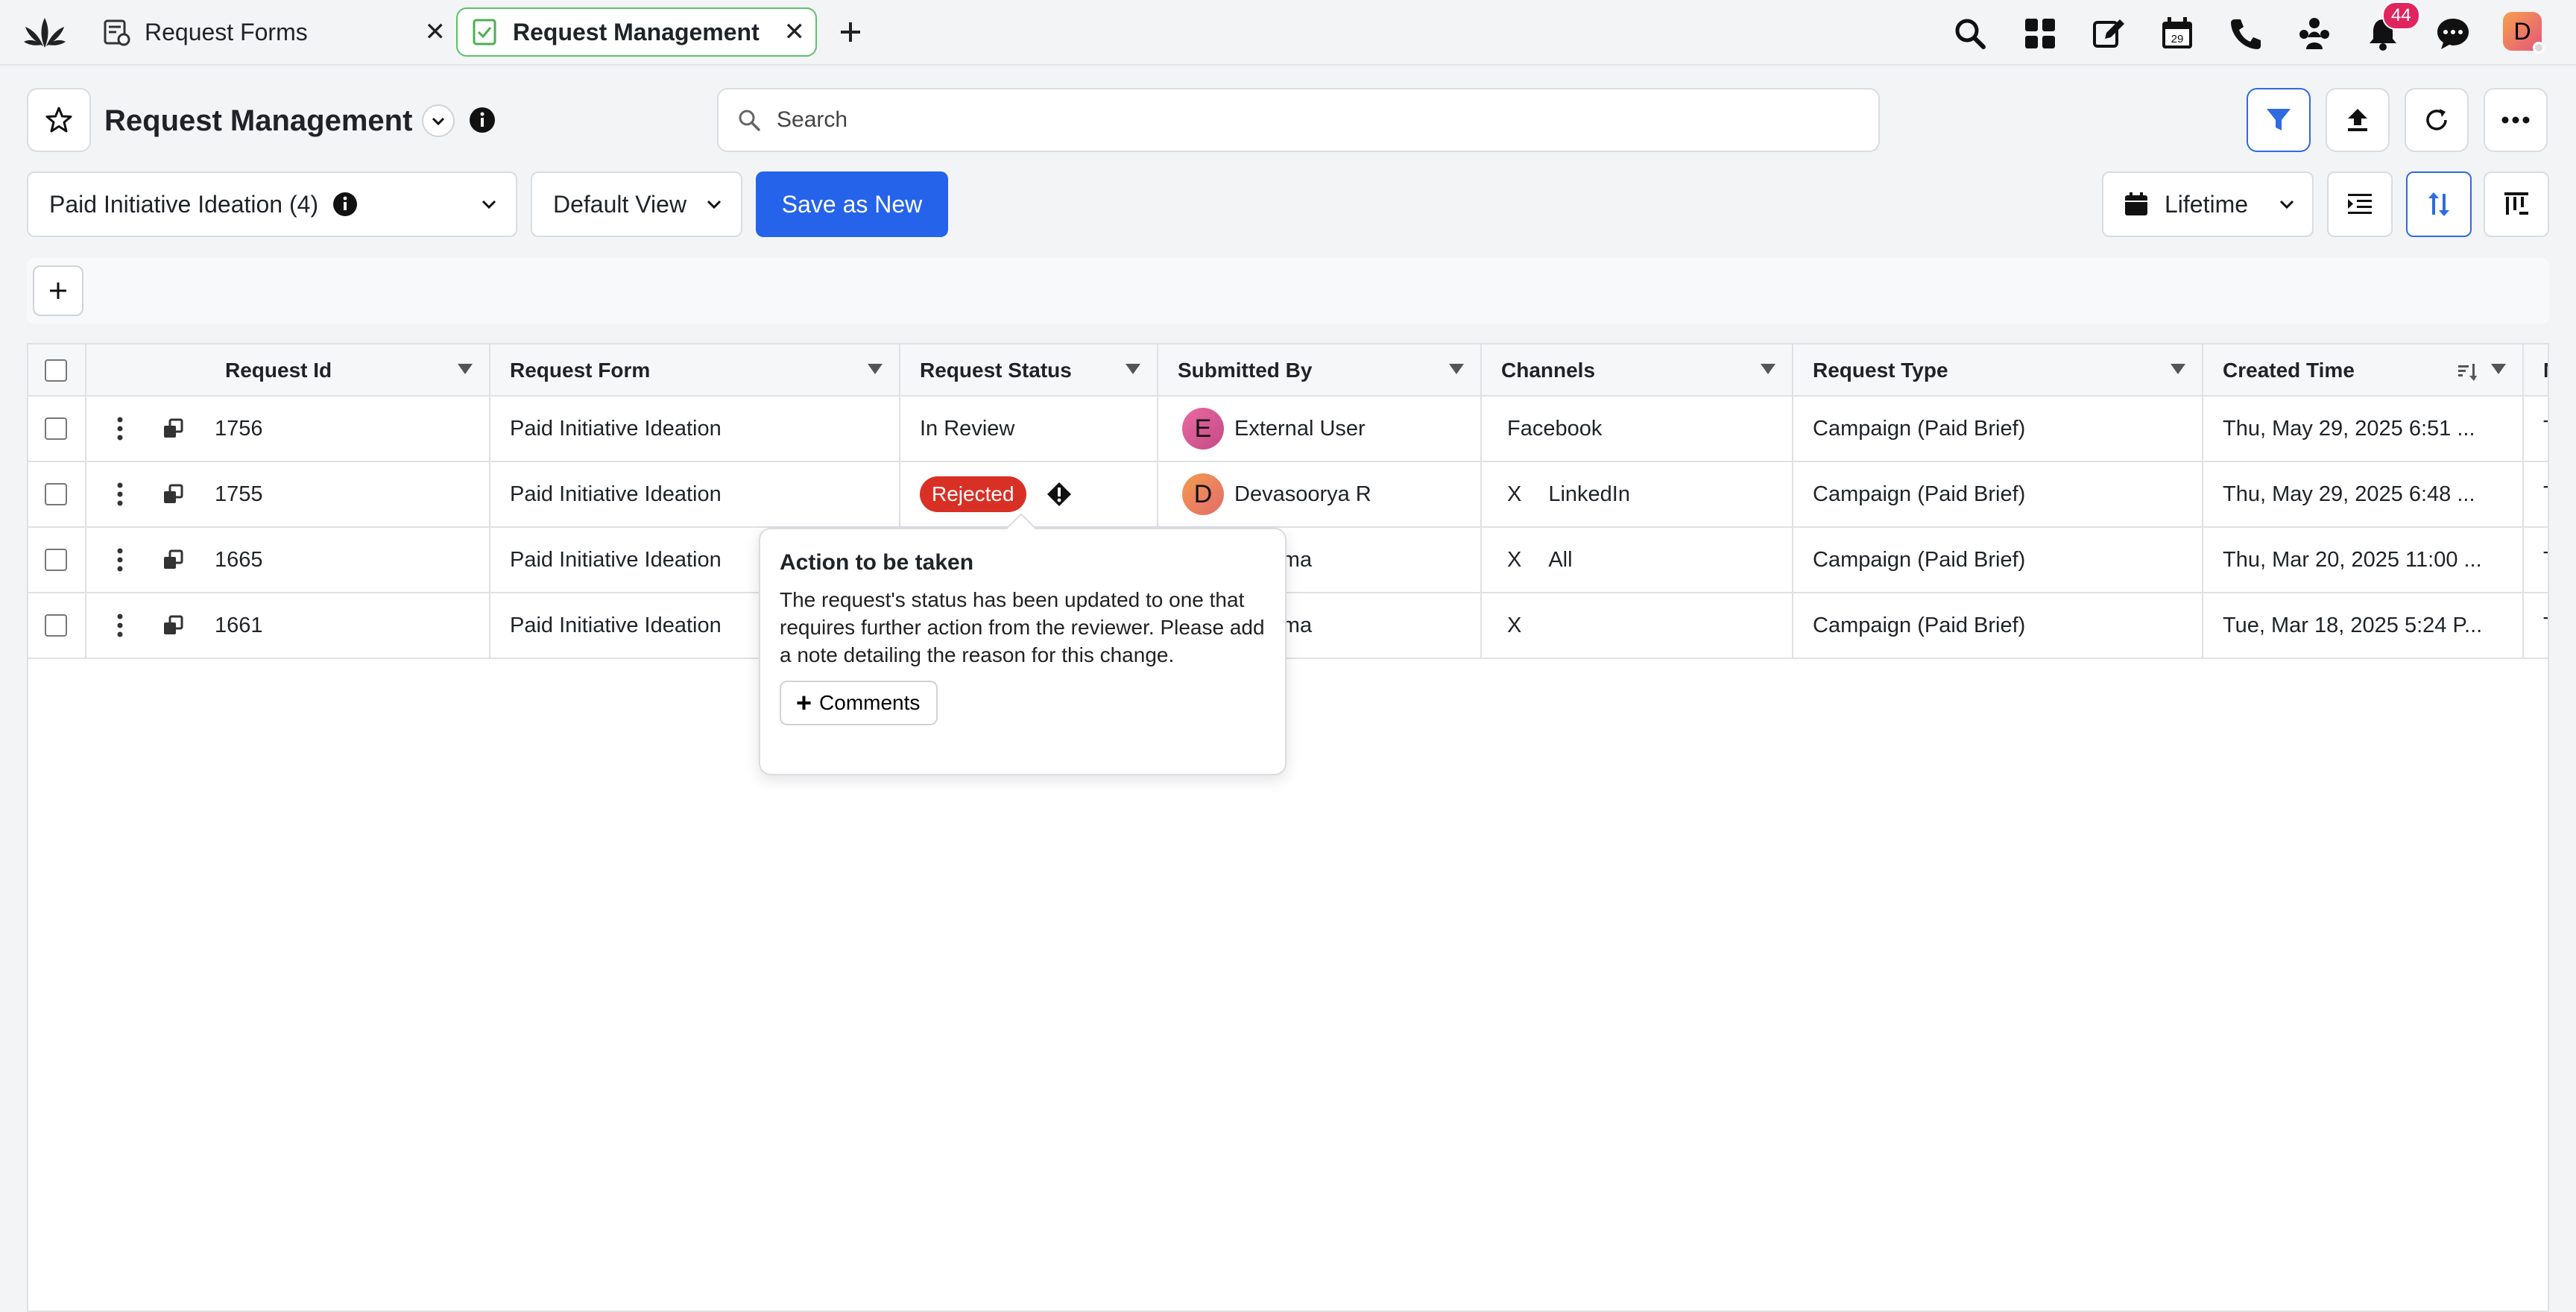 This screenshot has height=1312, width=2576. I want to click on channel-prefix-icon: X, so click(1514, 494).